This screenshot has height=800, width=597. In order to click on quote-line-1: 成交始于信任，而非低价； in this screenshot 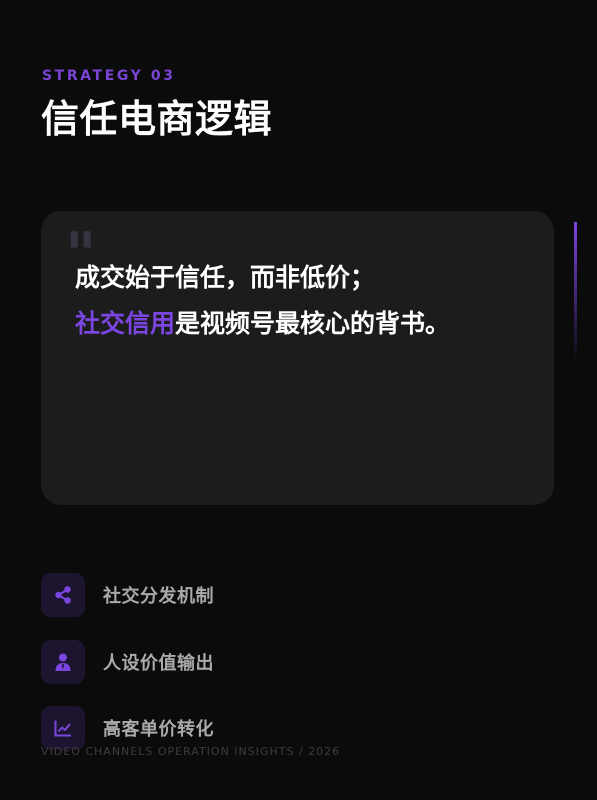, I will do `click(225, 277)`.